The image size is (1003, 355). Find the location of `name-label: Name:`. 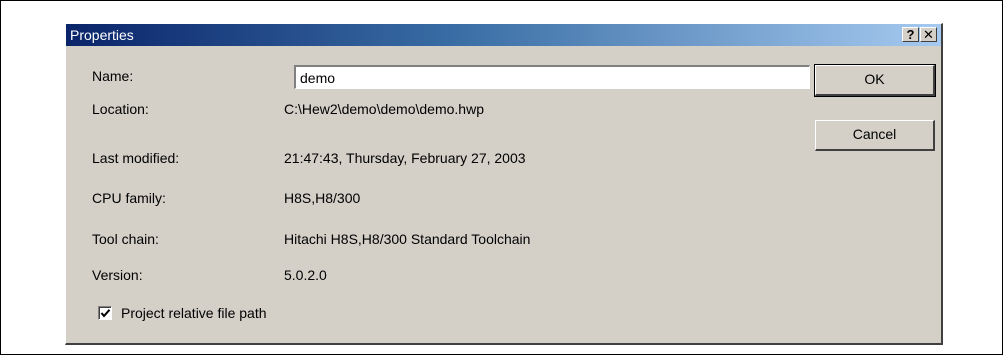

name-label: Name: is located at coordinates (113, 76).